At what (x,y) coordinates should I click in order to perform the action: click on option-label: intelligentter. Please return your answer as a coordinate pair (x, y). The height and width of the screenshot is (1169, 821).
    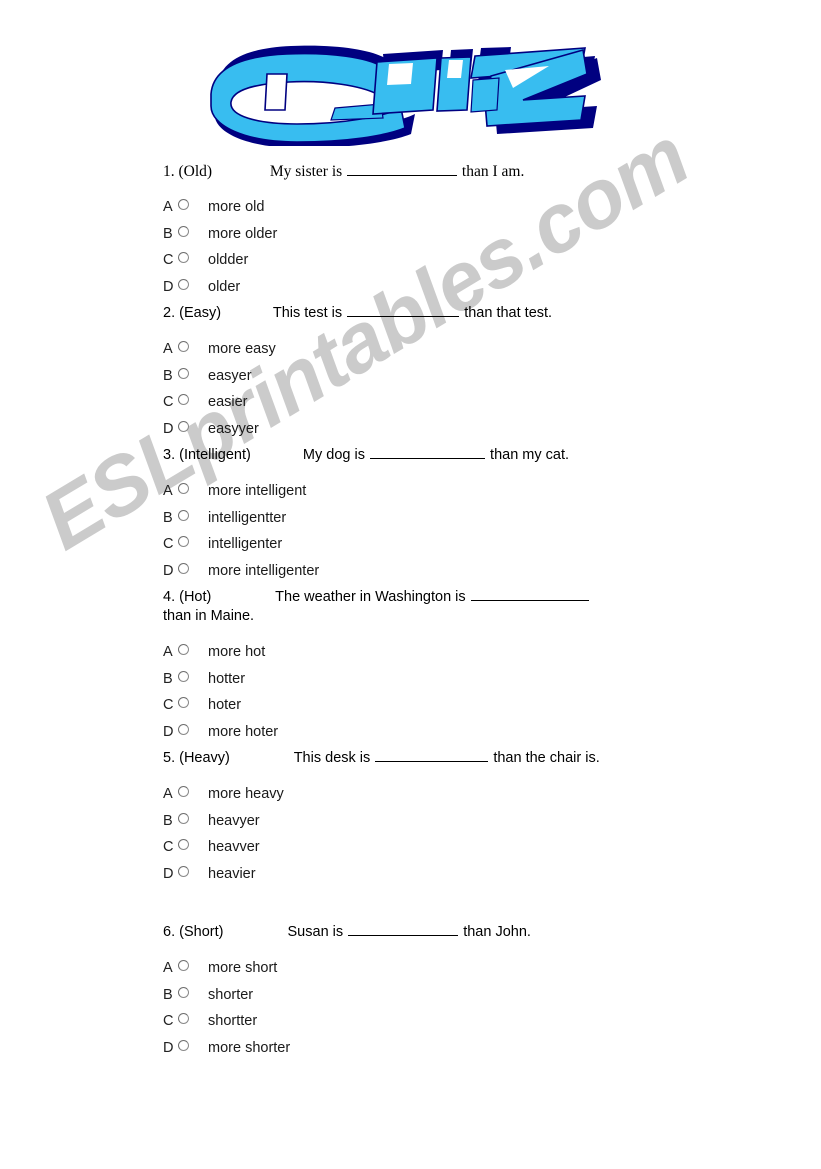
    Looking at the image, I should click on (247, 517).